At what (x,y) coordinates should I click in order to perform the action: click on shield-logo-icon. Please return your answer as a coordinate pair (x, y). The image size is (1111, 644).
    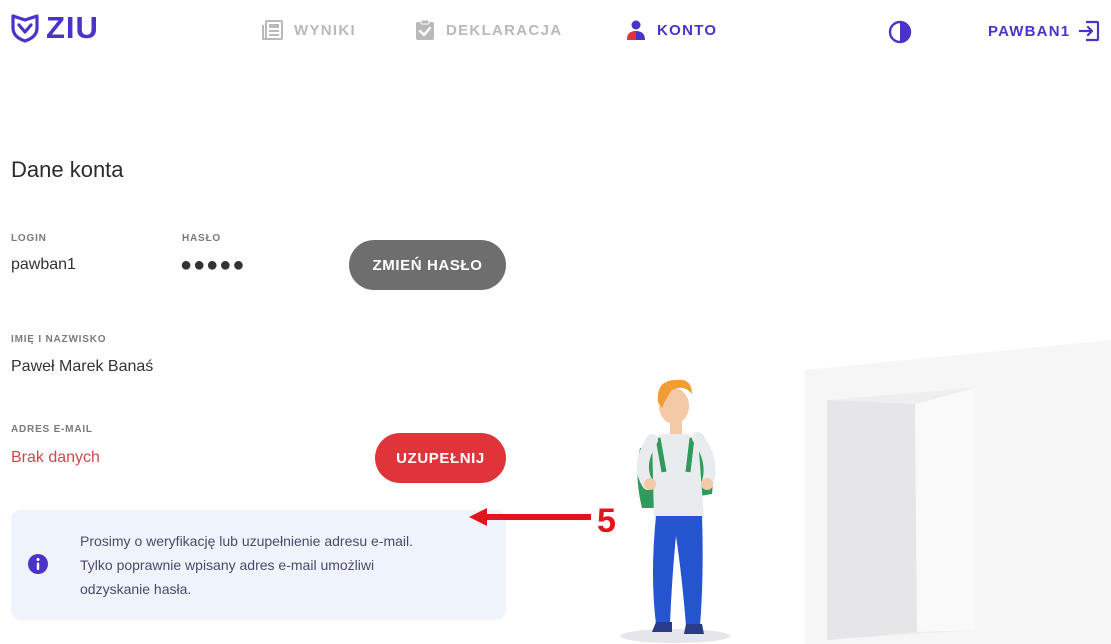
    Looking at the image, I should click on (25, 28).